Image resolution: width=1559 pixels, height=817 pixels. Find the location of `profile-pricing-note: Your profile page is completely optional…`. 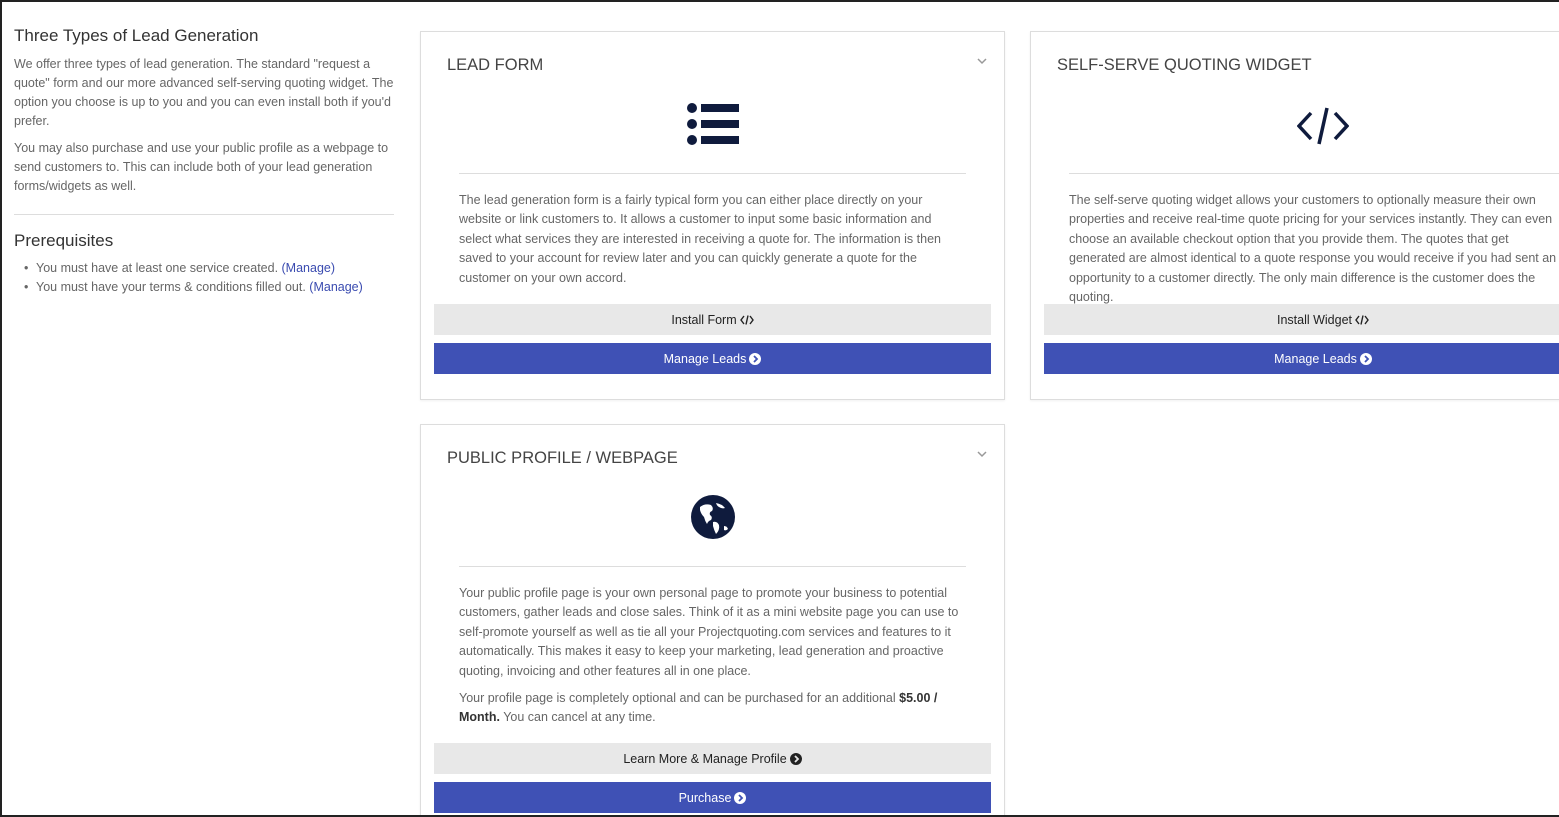

profile-pricing-note: Your profile page is completely optional… is located at coordinates (698, 708).